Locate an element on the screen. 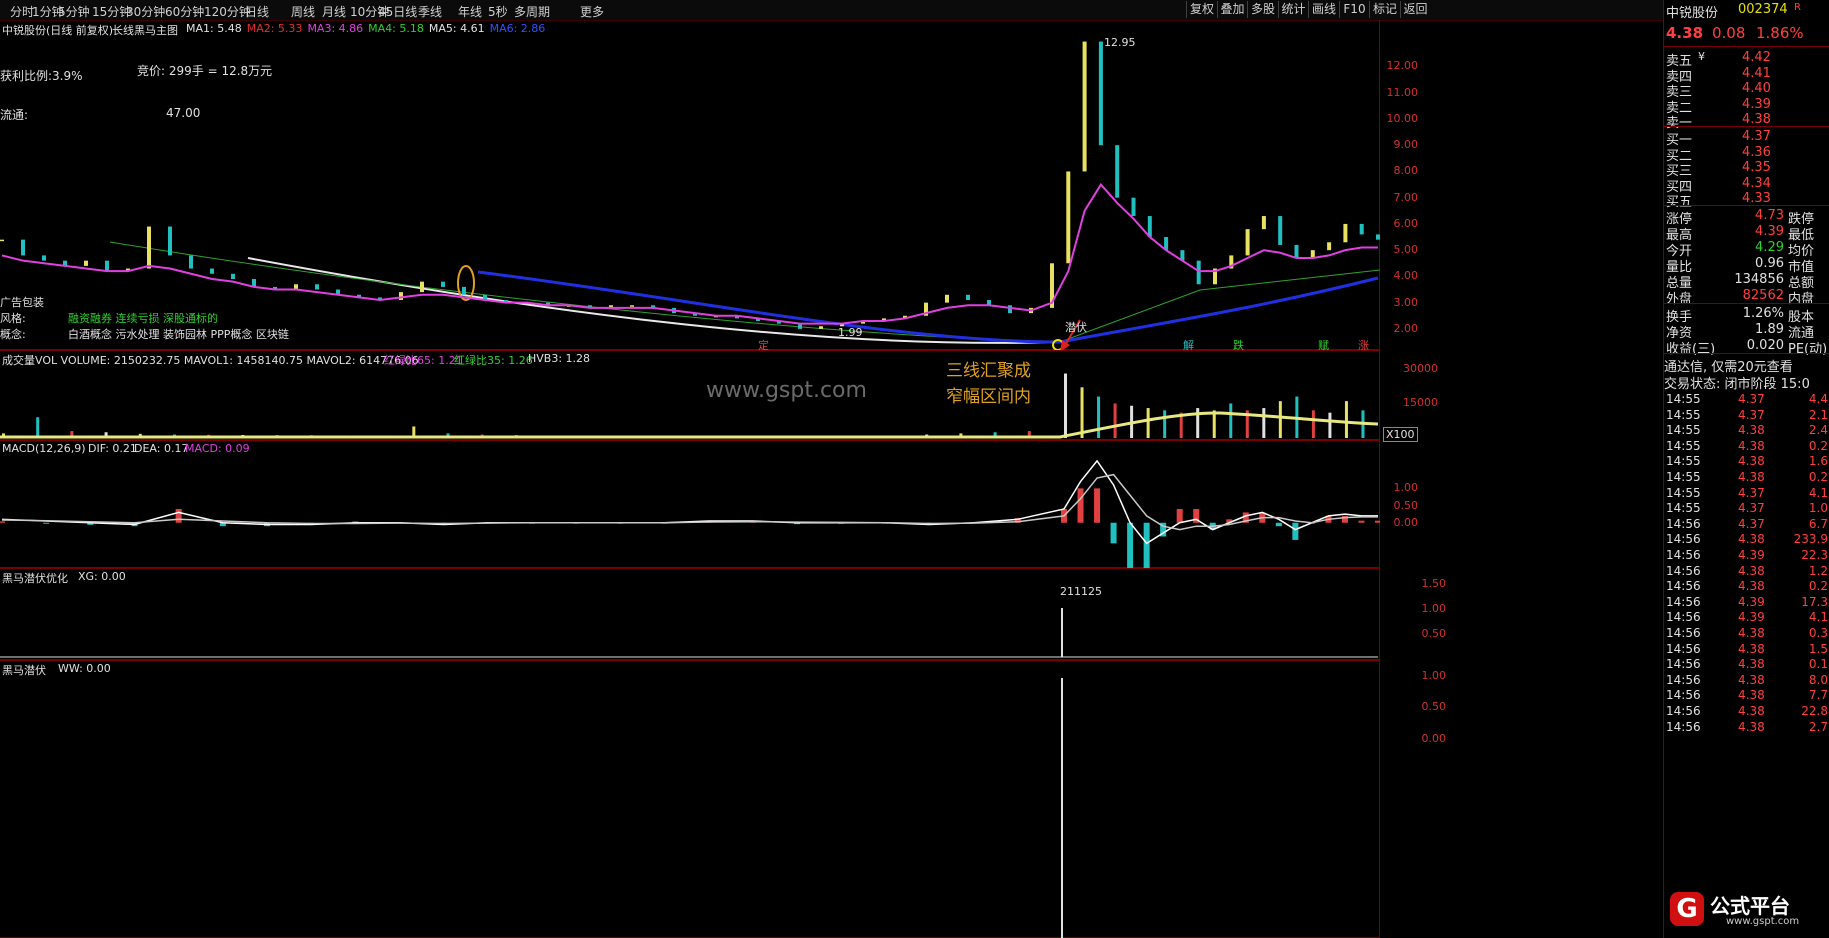 The image size is (1829, 938). ask-row-3: 卖三 4.40 is located at coordinates (1746, 90).